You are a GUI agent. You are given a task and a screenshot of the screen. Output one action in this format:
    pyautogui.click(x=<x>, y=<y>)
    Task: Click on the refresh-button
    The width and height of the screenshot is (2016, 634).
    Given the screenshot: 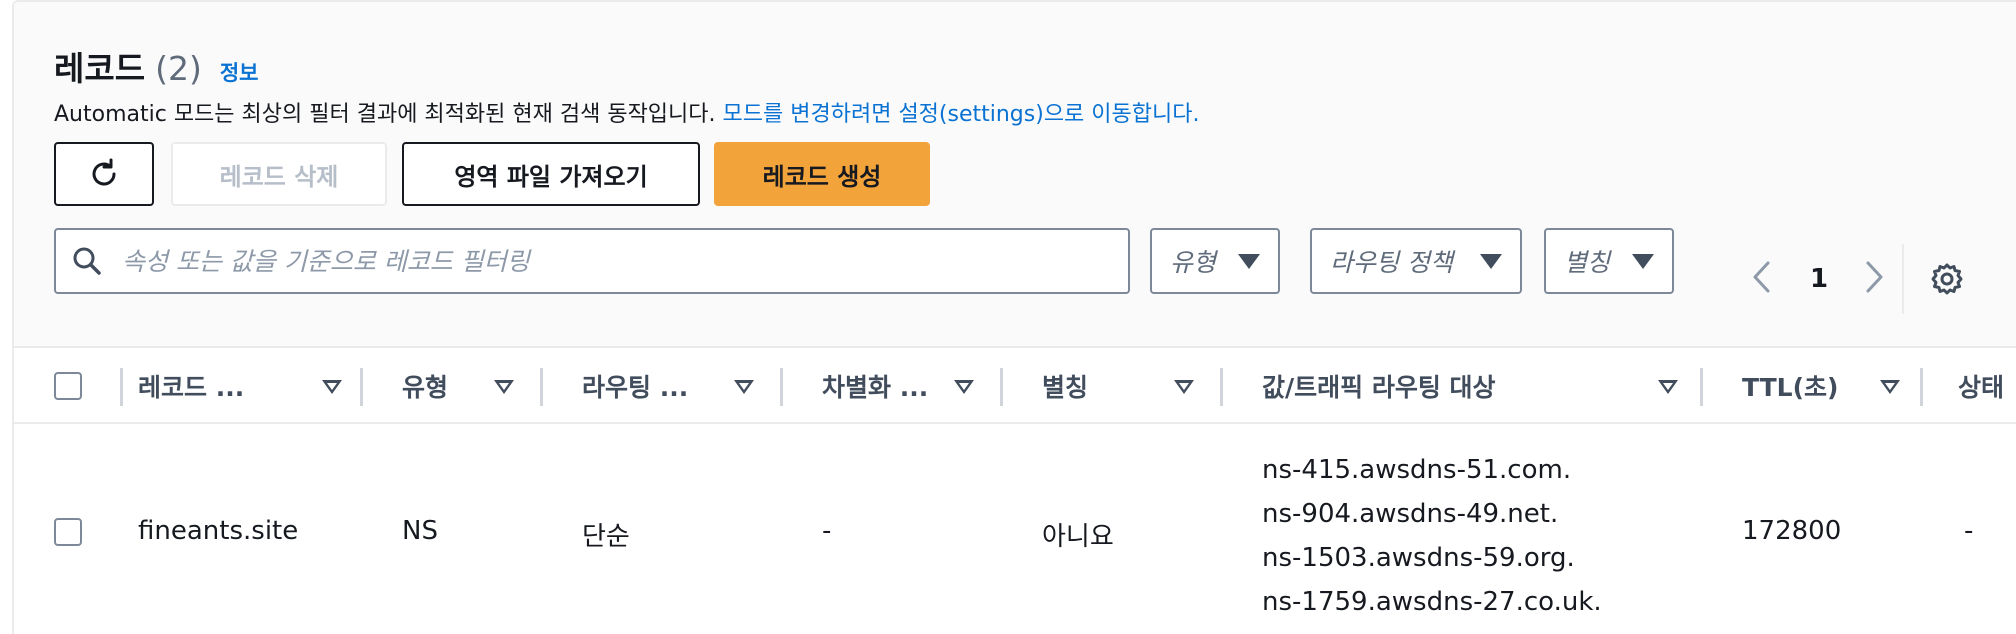 What is the action you would take?
    pyautogui.click(x=104, y=174)
    